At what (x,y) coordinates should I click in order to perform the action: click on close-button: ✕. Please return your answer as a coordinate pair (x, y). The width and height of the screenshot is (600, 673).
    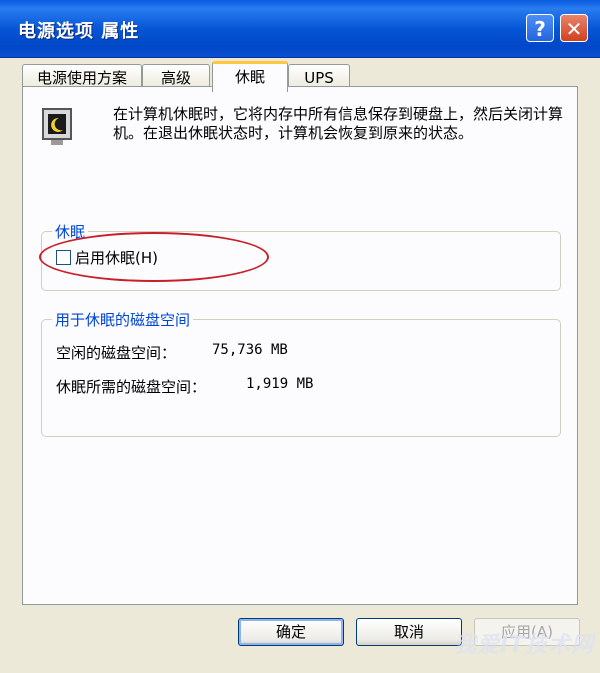
    Looking at the image, I should click on (574, 28).